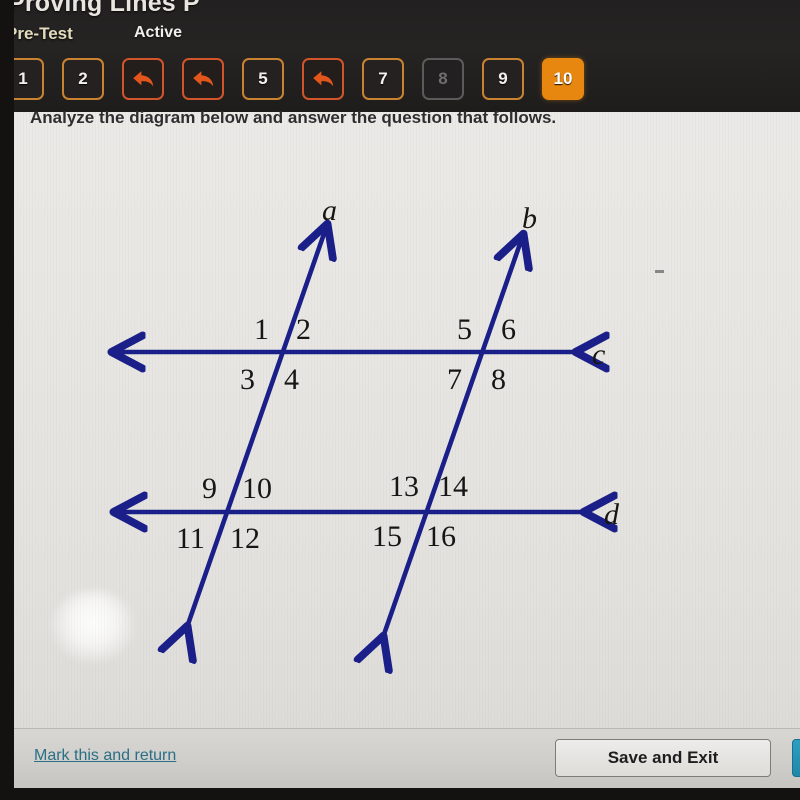 The height and width of the screenshot is (800, 800). I want to click on next-button, so click(796, 758).